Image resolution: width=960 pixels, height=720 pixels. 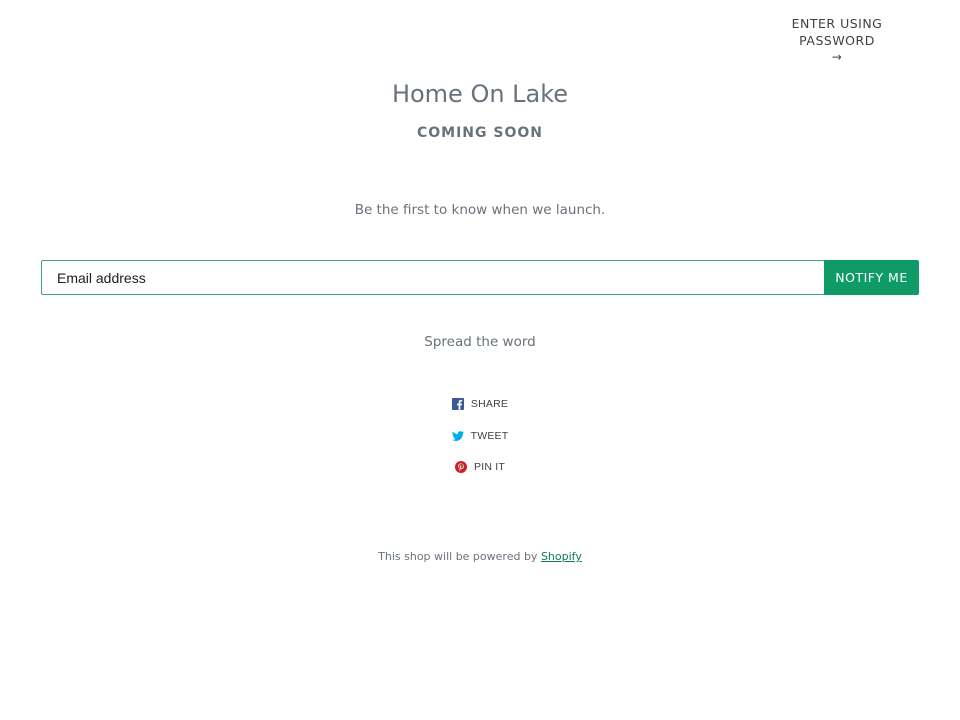 I want to click on share-twitter-button: TWEET, so click(x=480, y=436).